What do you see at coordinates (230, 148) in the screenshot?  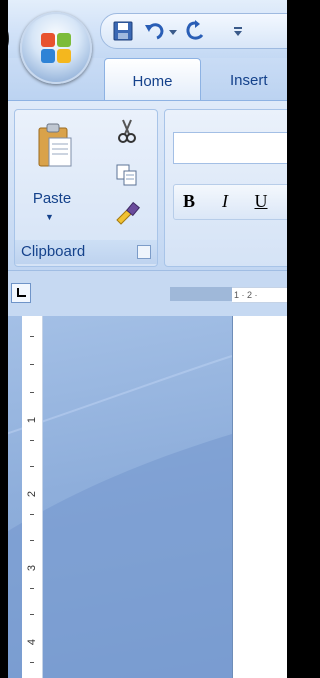 I see `font-name-input` at bounding box center [230, 148].